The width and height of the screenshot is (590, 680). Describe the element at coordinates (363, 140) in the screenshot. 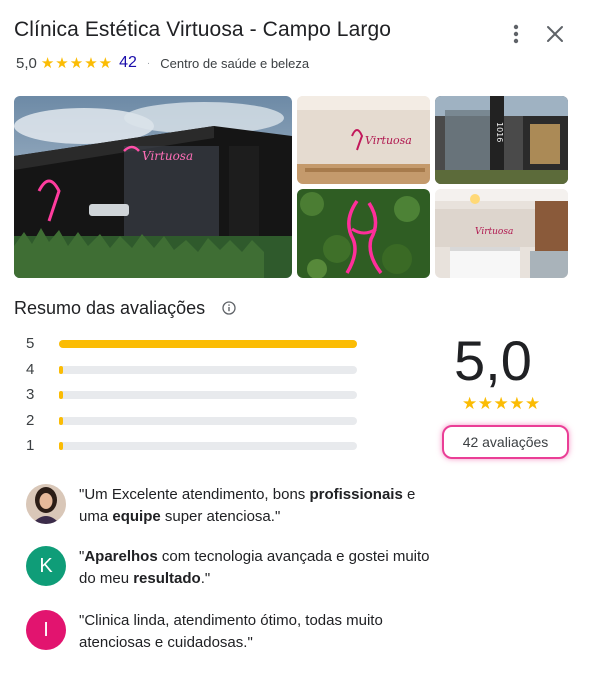

I see `photo-reception-wall: Virtuosa` at that location.